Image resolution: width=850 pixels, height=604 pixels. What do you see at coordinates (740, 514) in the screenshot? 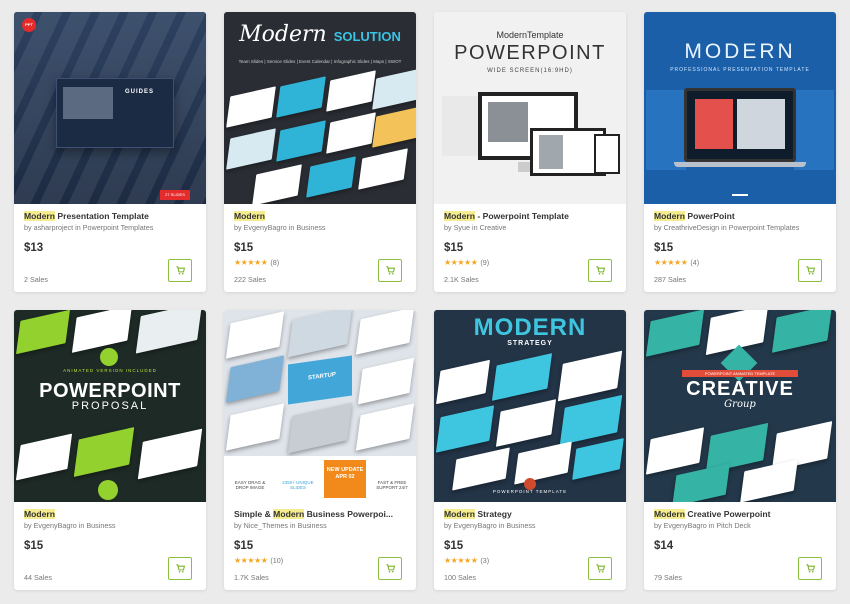
I see `product-title: Modern Creative Powerpoint` at bounding box center [740, 514].